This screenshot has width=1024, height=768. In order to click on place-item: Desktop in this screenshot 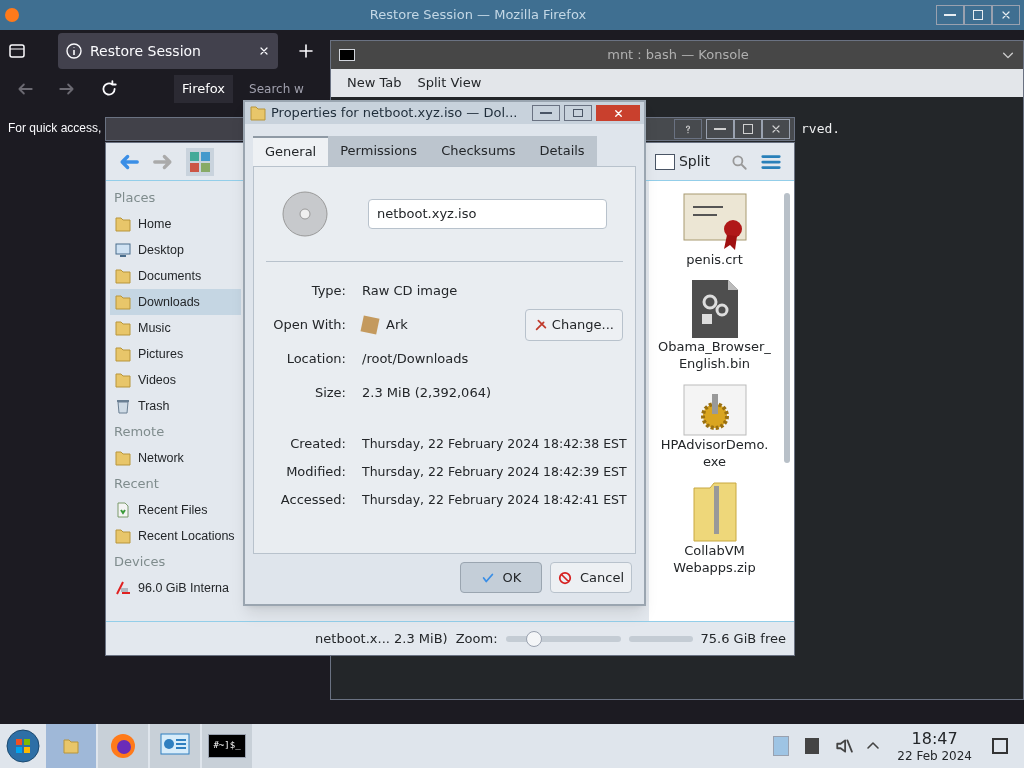, I will do `click(175, 250)`.